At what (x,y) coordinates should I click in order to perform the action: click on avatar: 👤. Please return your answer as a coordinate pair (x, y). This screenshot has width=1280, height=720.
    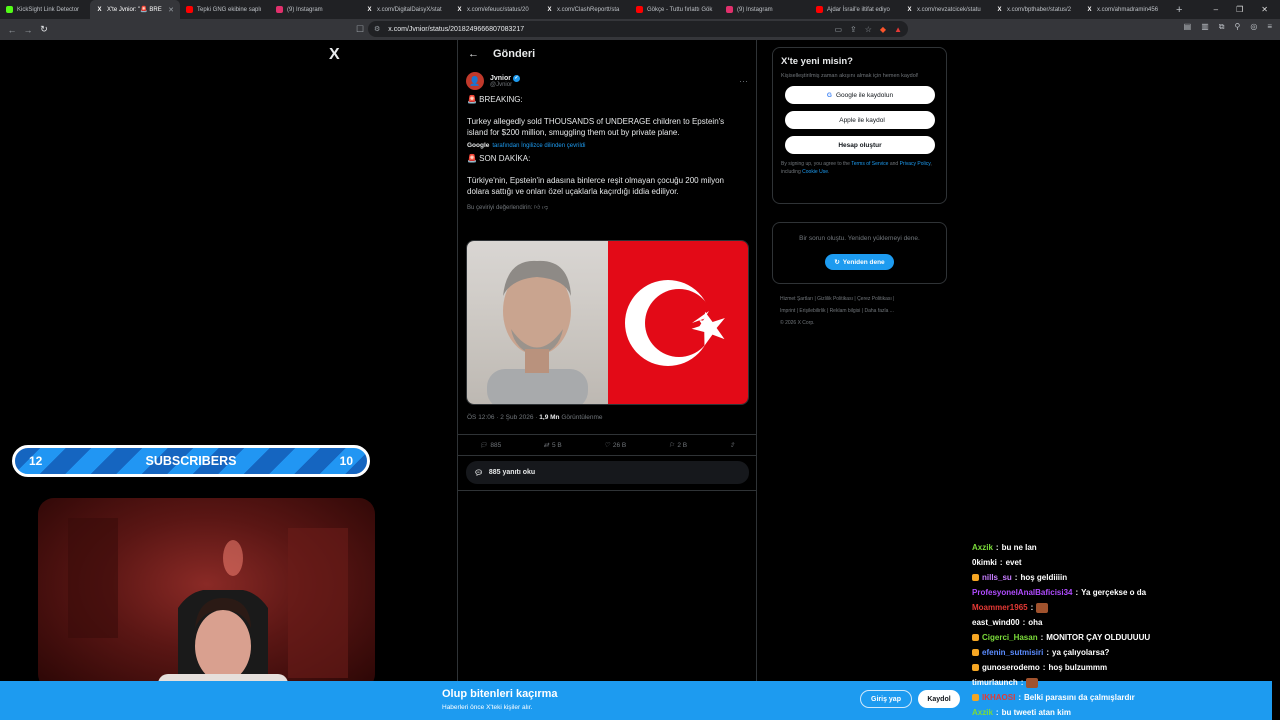
    Looking at the image, I should click on (475, 81).